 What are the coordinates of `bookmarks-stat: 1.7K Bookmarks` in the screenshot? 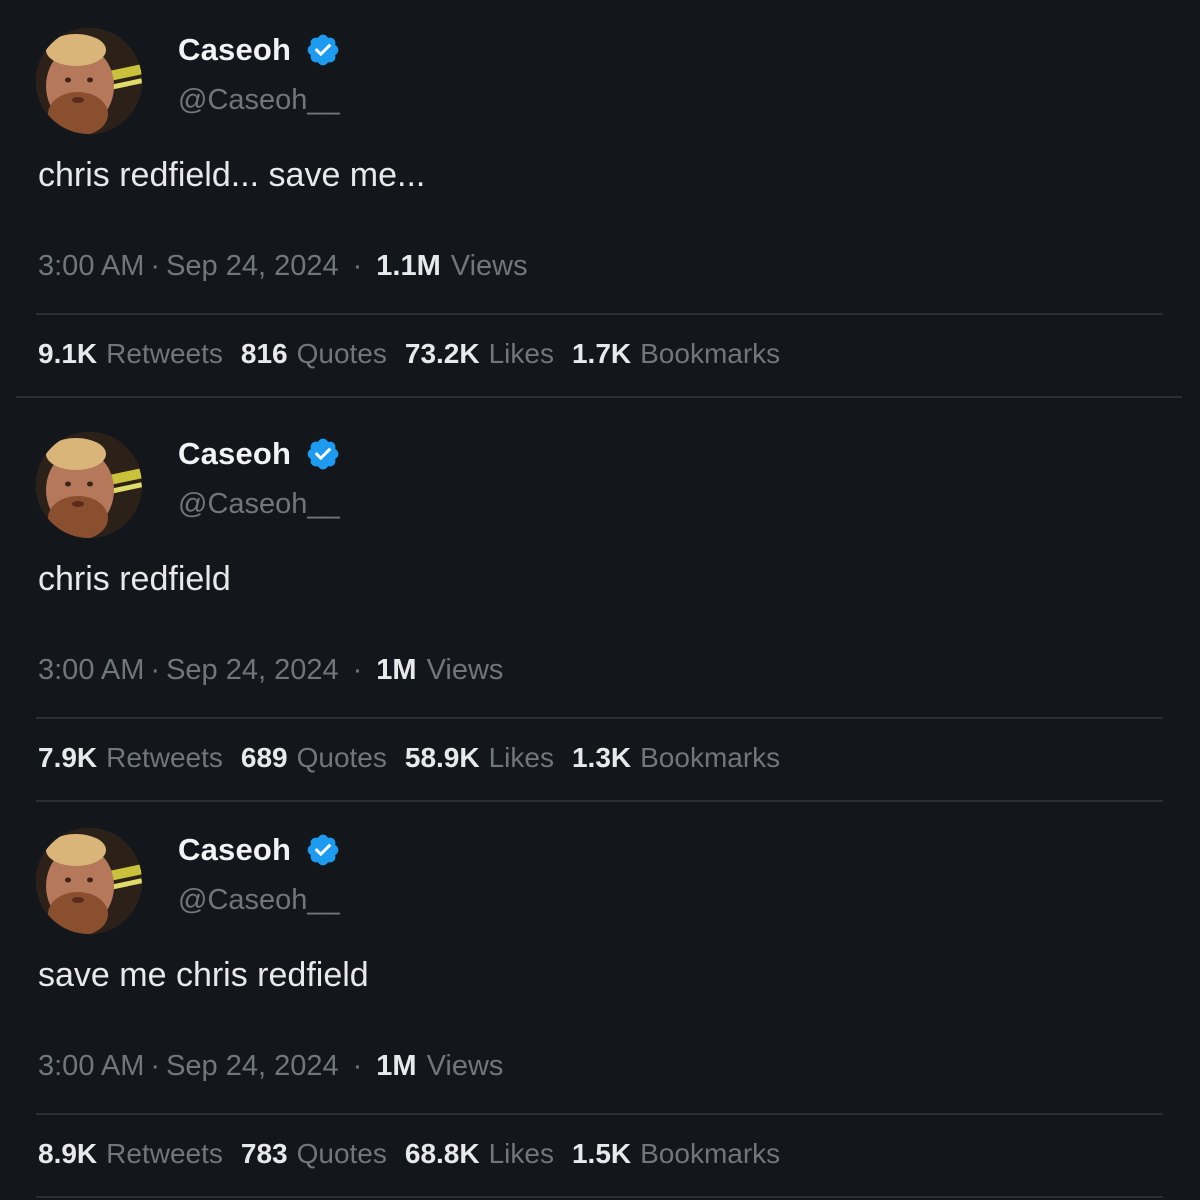 It's located at (676, 354).